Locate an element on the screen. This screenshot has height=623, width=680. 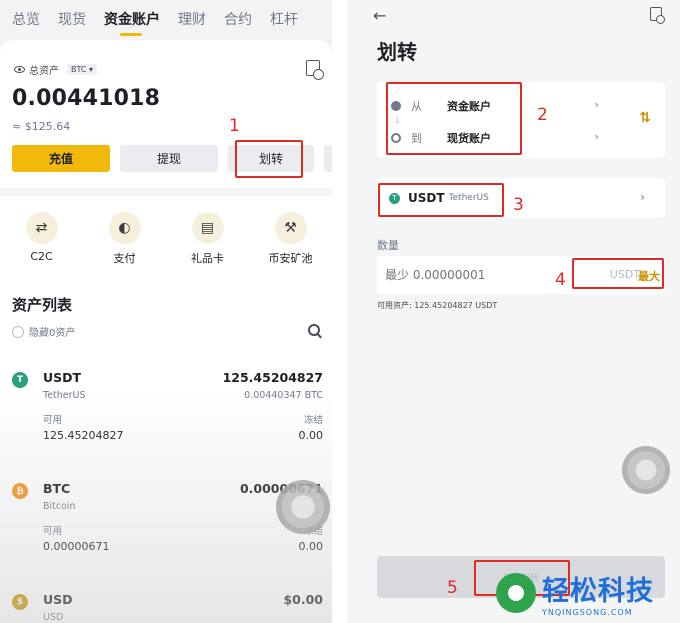
shortcut-mining-pool: ⚒ 币安矿池 is located at coordinates (291, 247).